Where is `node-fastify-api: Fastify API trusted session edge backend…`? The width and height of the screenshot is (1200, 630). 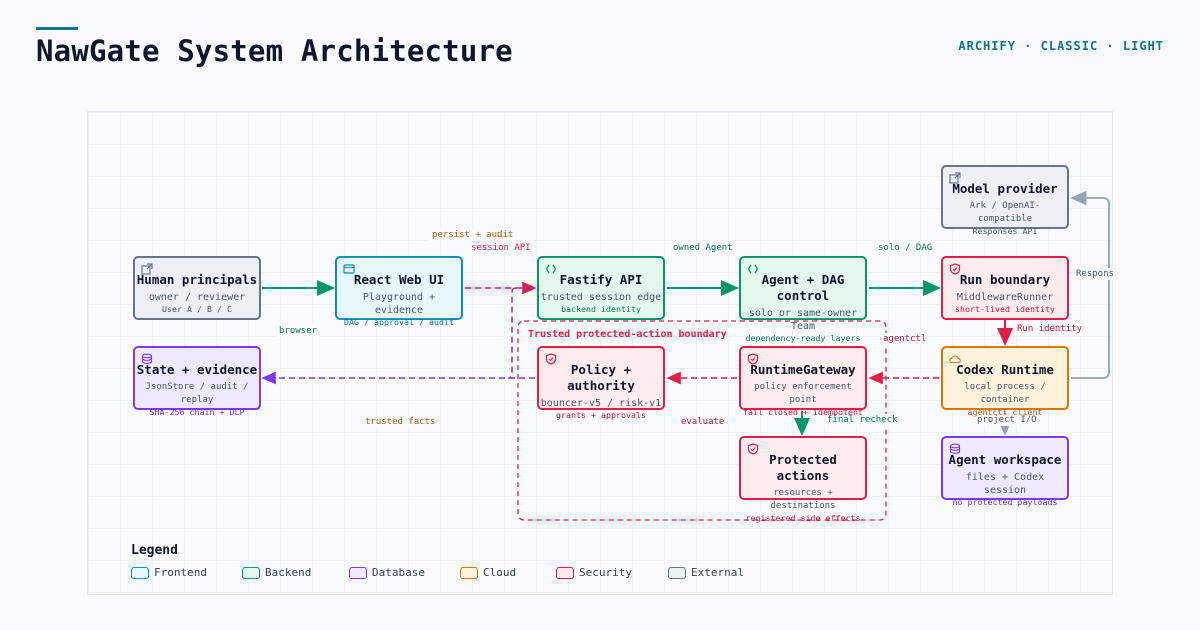 node-fastify-api: Fastify API trusted session edge backend… is located at coordinates (601, 288).